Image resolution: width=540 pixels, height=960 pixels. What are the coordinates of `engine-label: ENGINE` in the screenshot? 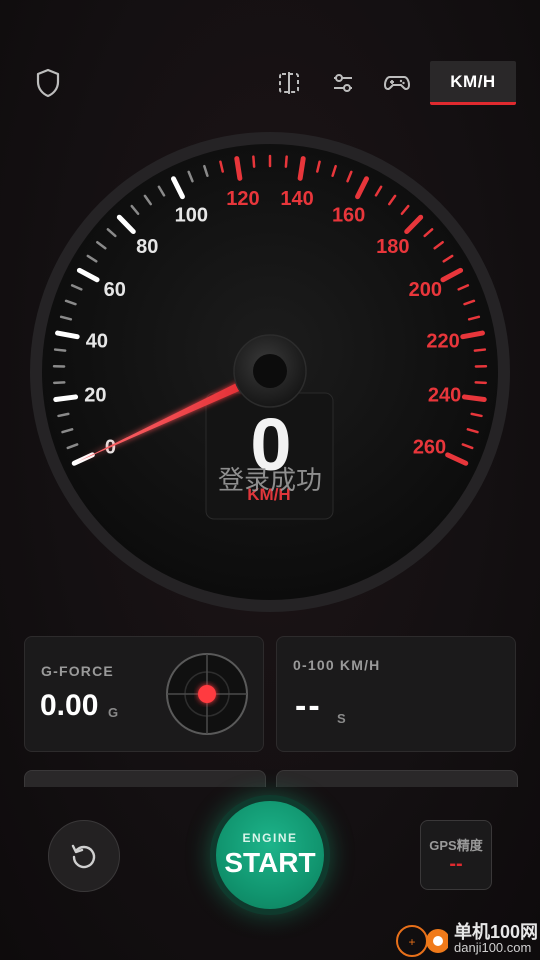 It's located at (270, 838).